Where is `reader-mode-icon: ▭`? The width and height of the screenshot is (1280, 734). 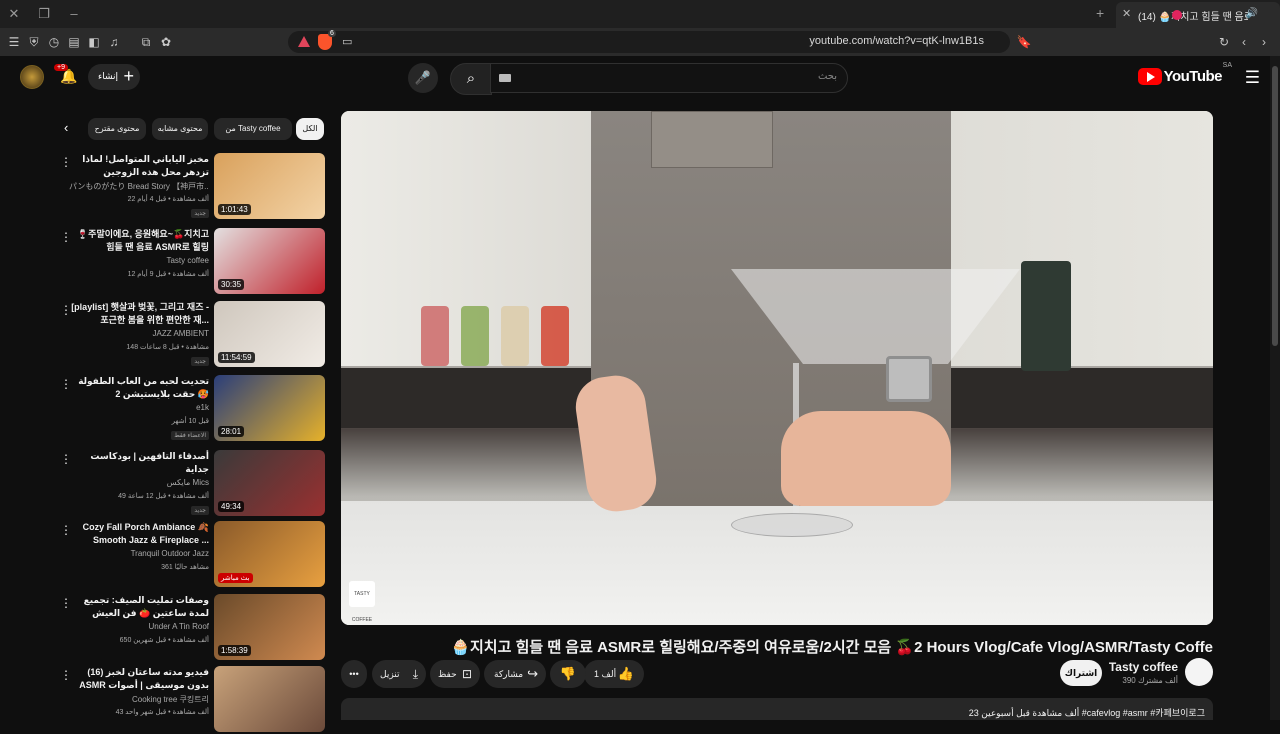
reader-mode-icon: ▭ is located at coordinates (347, 41).